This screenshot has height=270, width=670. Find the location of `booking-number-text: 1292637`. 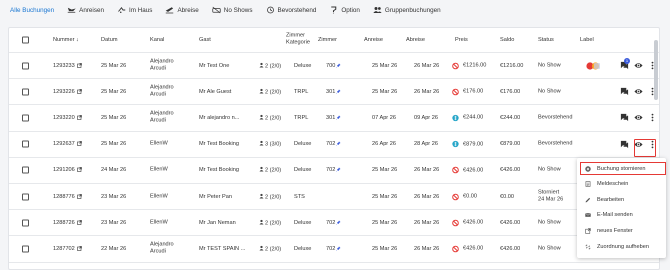

booking-number-text: 1292637 is located at coordinates (64, 144).